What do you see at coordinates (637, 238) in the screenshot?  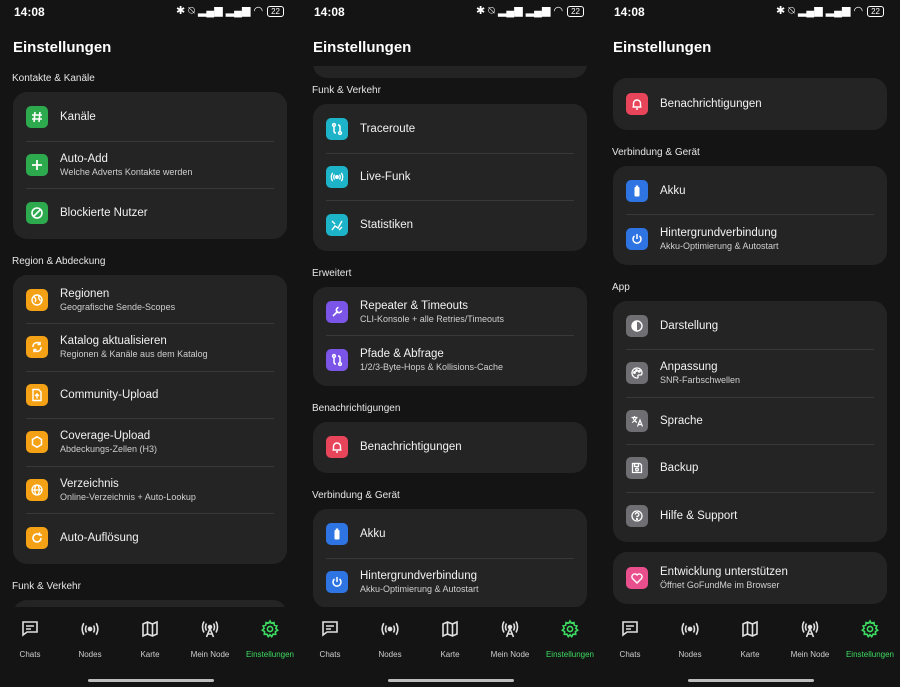 I see `power-icon` at bounding box center [637, 238].